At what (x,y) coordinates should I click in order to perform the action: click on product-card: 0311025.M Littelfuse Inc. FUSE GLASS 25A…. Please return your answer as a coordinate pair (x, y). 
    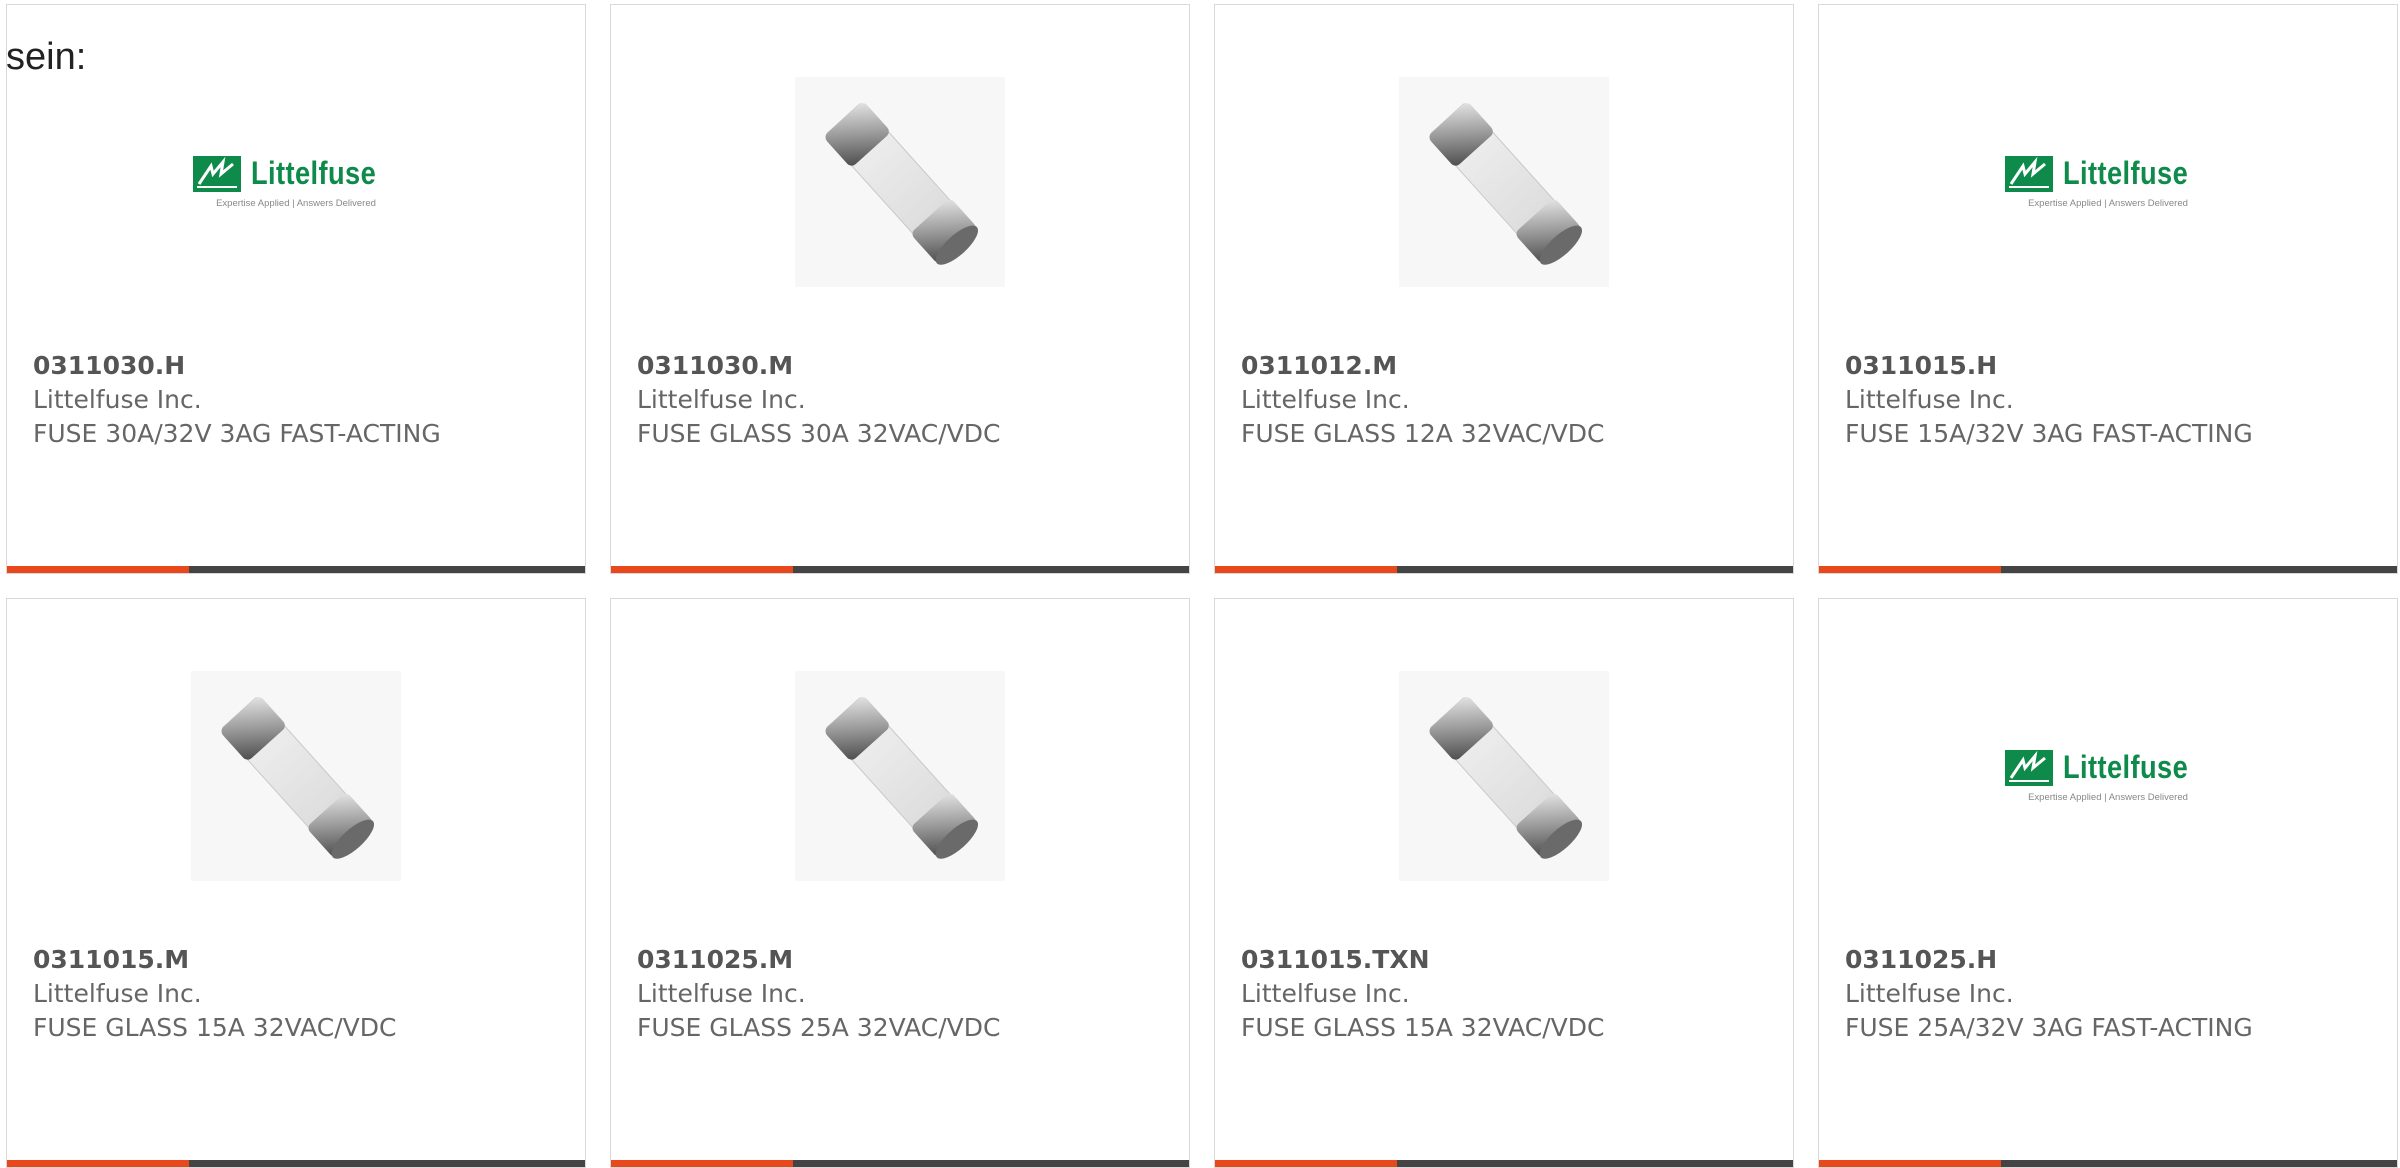
    Looking at the image, I should click on (900, 883).